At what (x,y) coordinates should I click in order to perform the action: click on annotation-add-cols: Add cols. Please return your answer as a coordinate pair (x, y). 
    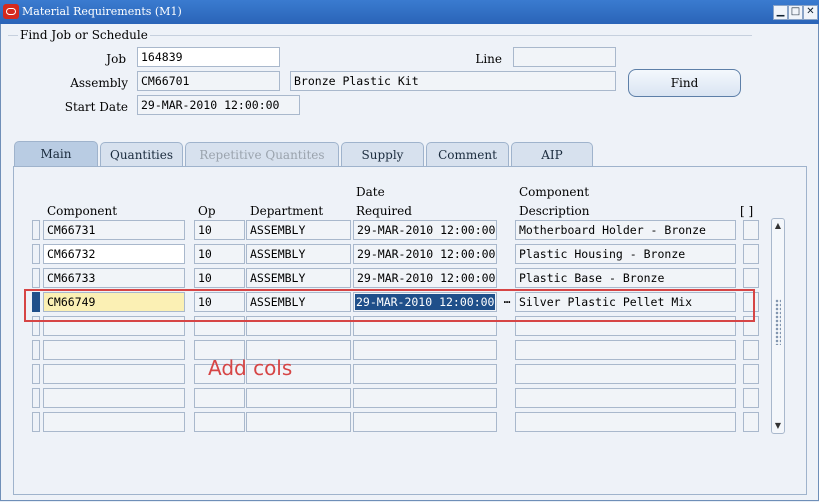
    Looking at the image, I should click on (250, 368).